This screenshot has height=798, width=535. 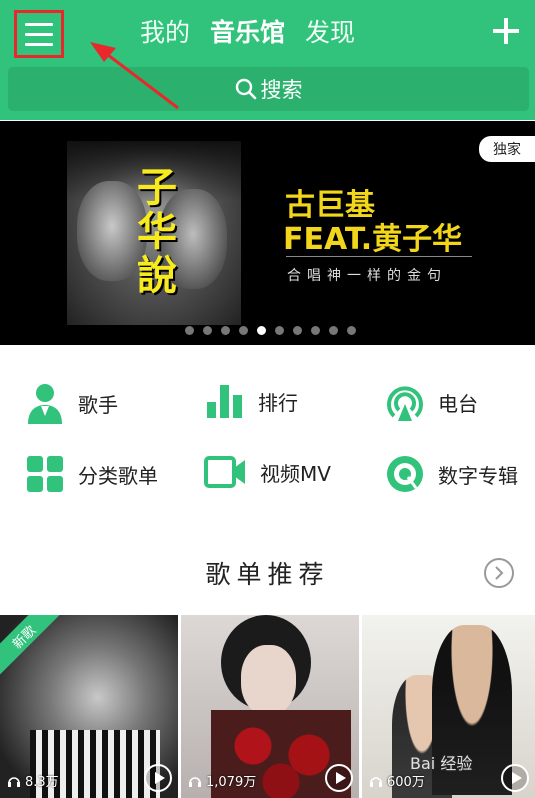 What do you see at coordinates (89, 706) in the screenshot?
I see `playlist-card: 新歌 8.3万` at bounding box center [89, 706].